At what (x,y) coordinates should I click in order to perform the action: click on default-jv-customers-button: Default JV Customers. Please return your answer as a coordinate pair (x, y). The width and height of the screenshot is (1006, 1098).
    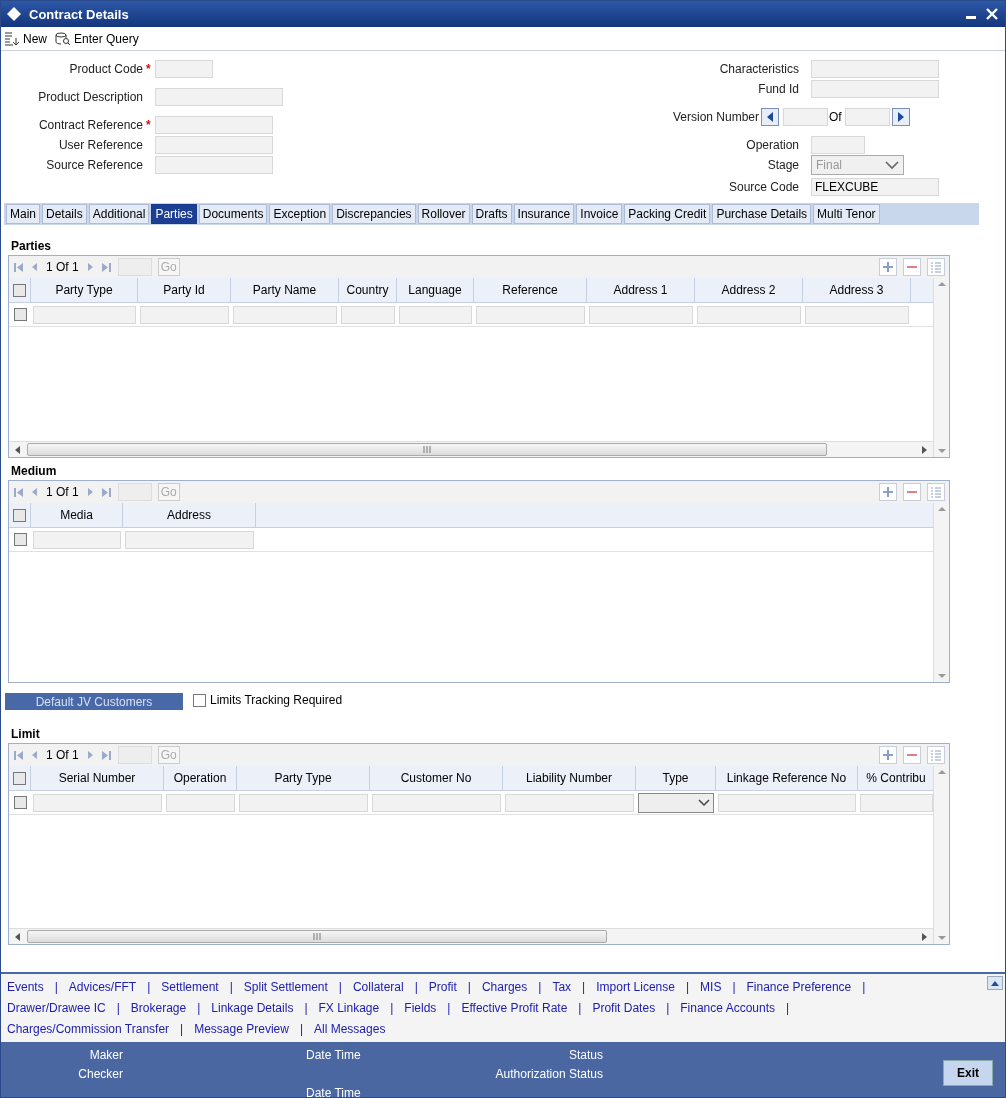
    Looking at the image, I should click on (94, 701).